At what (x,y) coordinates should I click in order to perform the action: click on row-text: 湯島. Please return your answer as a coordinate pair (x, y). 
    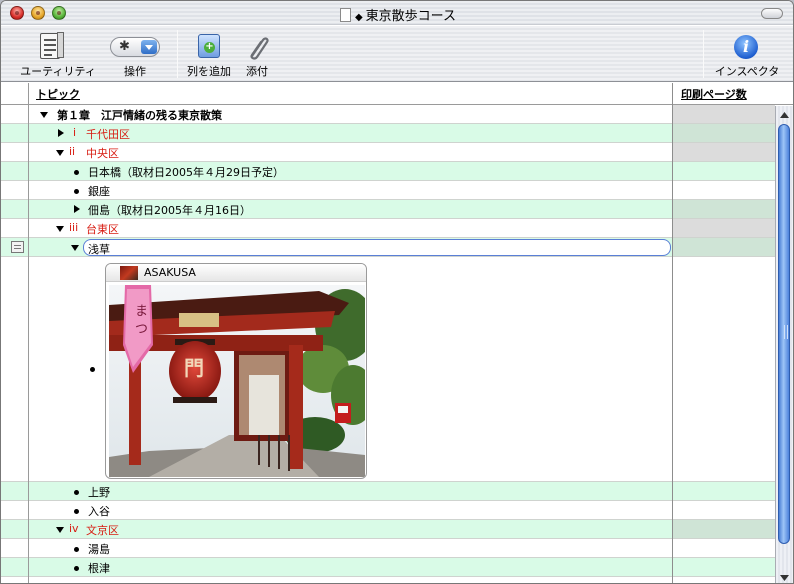
    Looking at the image, I should click on (99, 549).